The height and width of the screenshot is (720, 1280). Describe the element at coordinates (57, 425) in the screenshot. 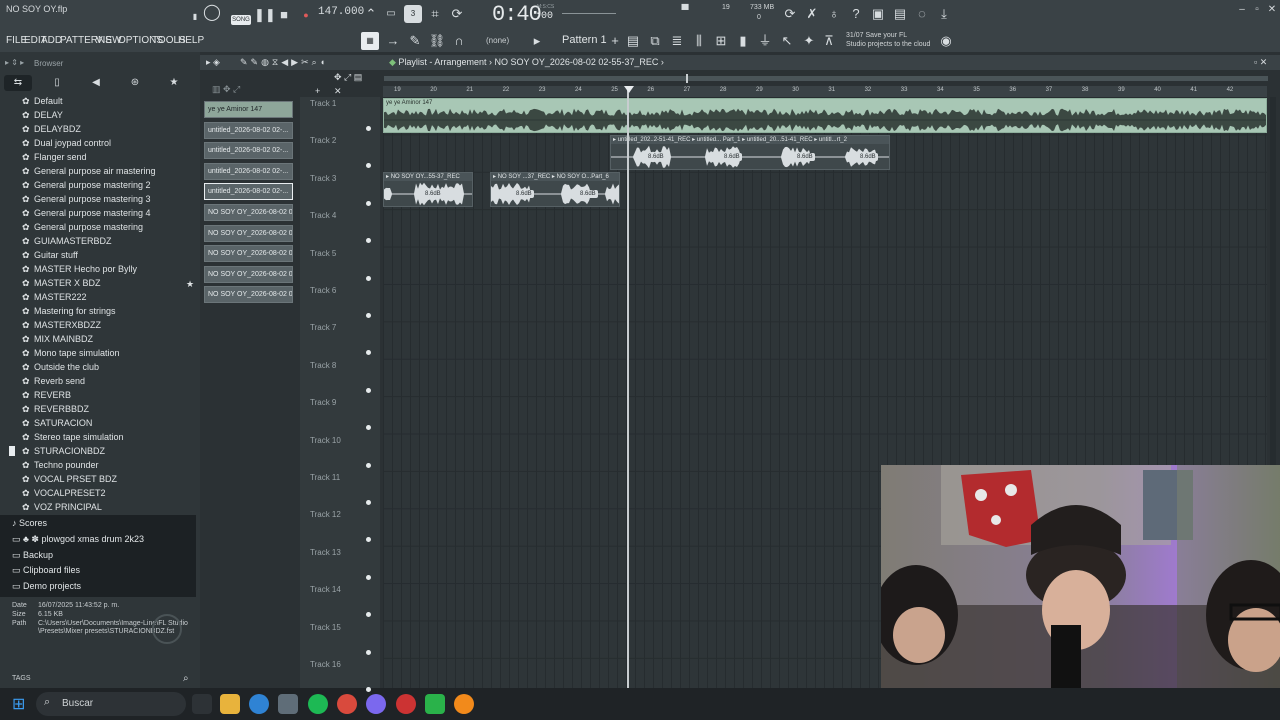

I see `preset-item: ✿ SATURACION` at that location.